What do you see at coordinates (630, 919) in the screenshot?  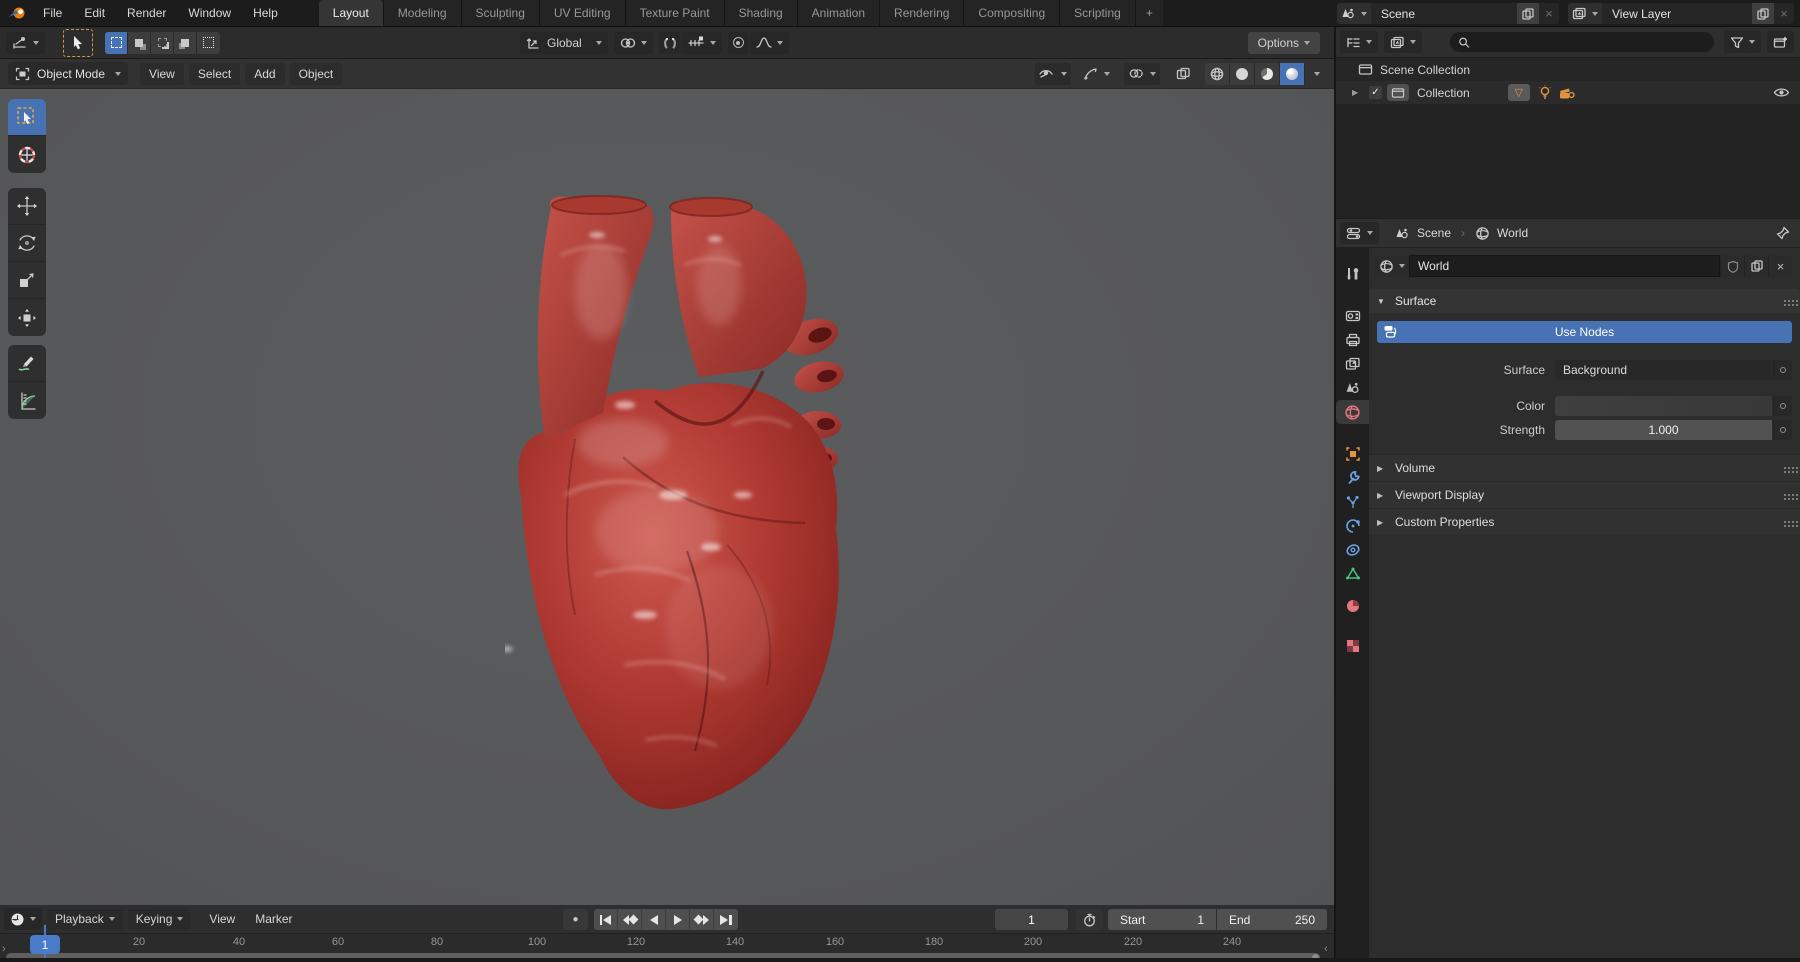 I see `prev-keyframe-button` at bounding box center [630, 919].